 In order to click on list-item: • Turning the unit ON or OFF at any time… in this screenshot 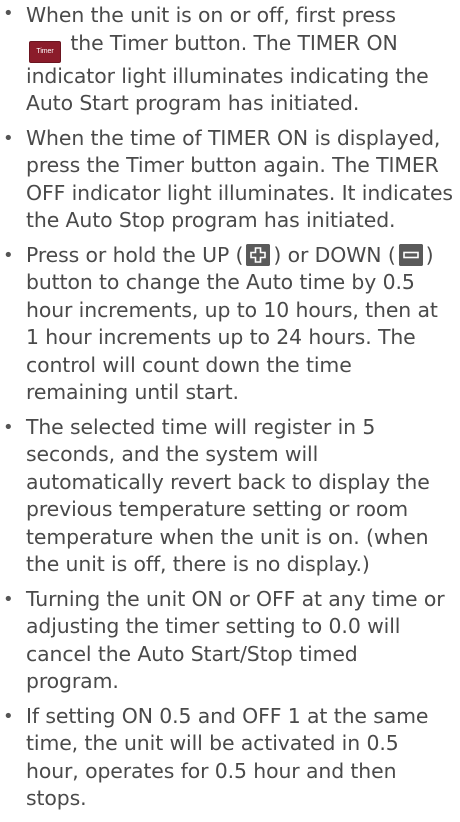, I will do `click(227, 641)`.